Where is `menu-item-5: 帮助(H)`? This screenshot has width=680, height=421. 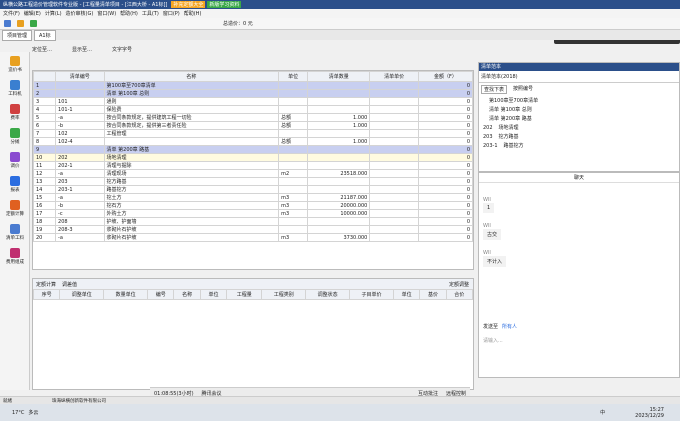
menu-item-5: 帮助(H) is located at coordinates (129, 13).